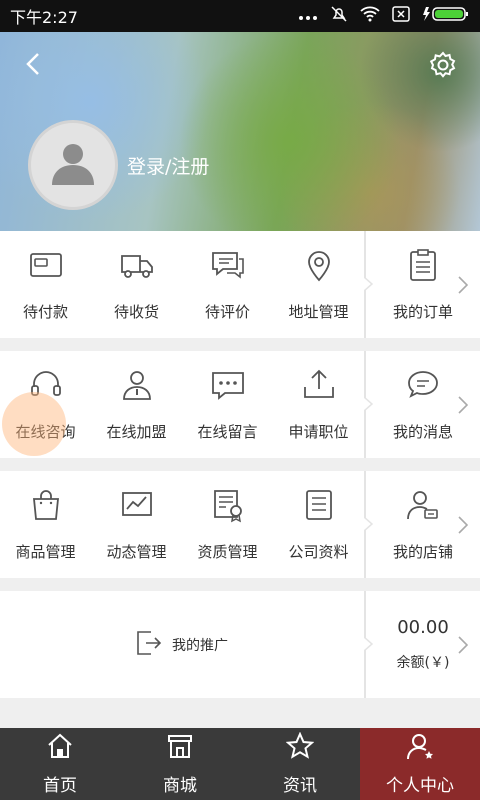 The height and width of the screenshot is (800, 480). Describe the element at coordinates (180, 786) in the screenshot. I see `tab-mall-label: 商城` at that location.